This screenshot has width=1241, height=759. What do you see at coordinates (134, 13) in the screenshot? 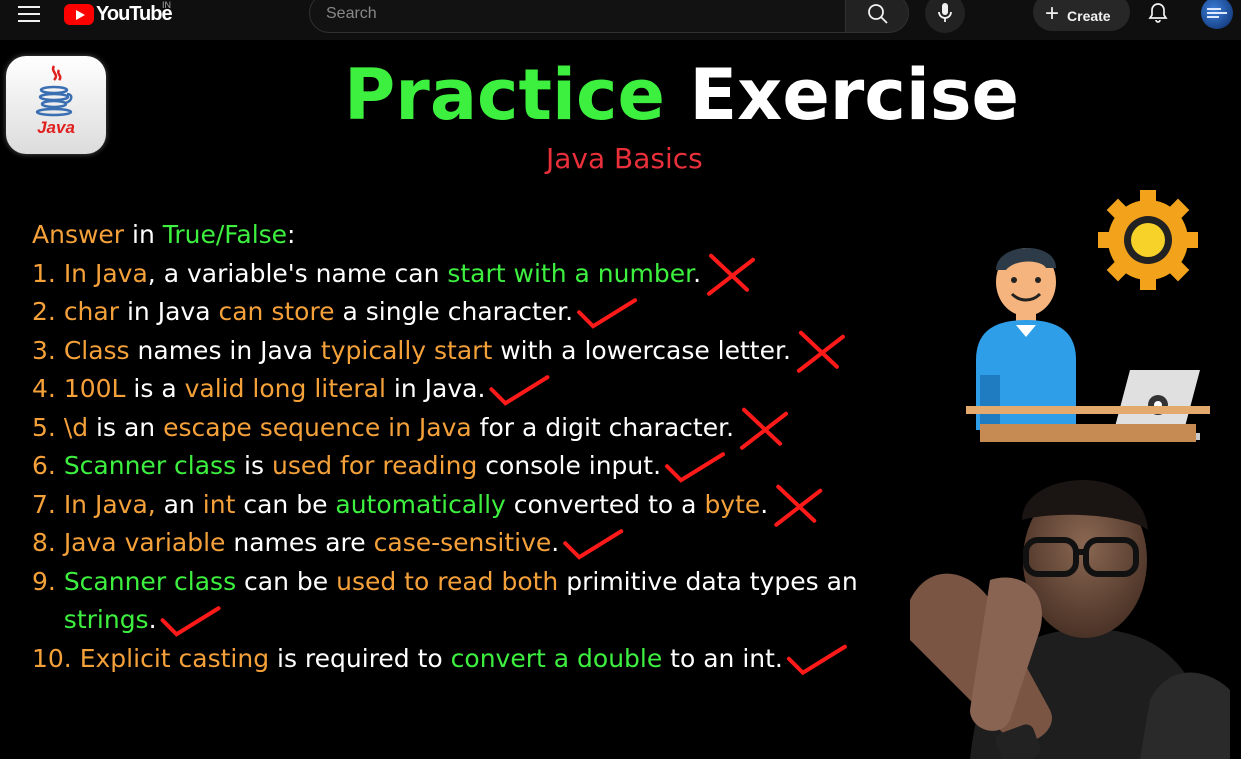
I see `youtube-logo-text: YouTube` at bounding box center [134, 13].